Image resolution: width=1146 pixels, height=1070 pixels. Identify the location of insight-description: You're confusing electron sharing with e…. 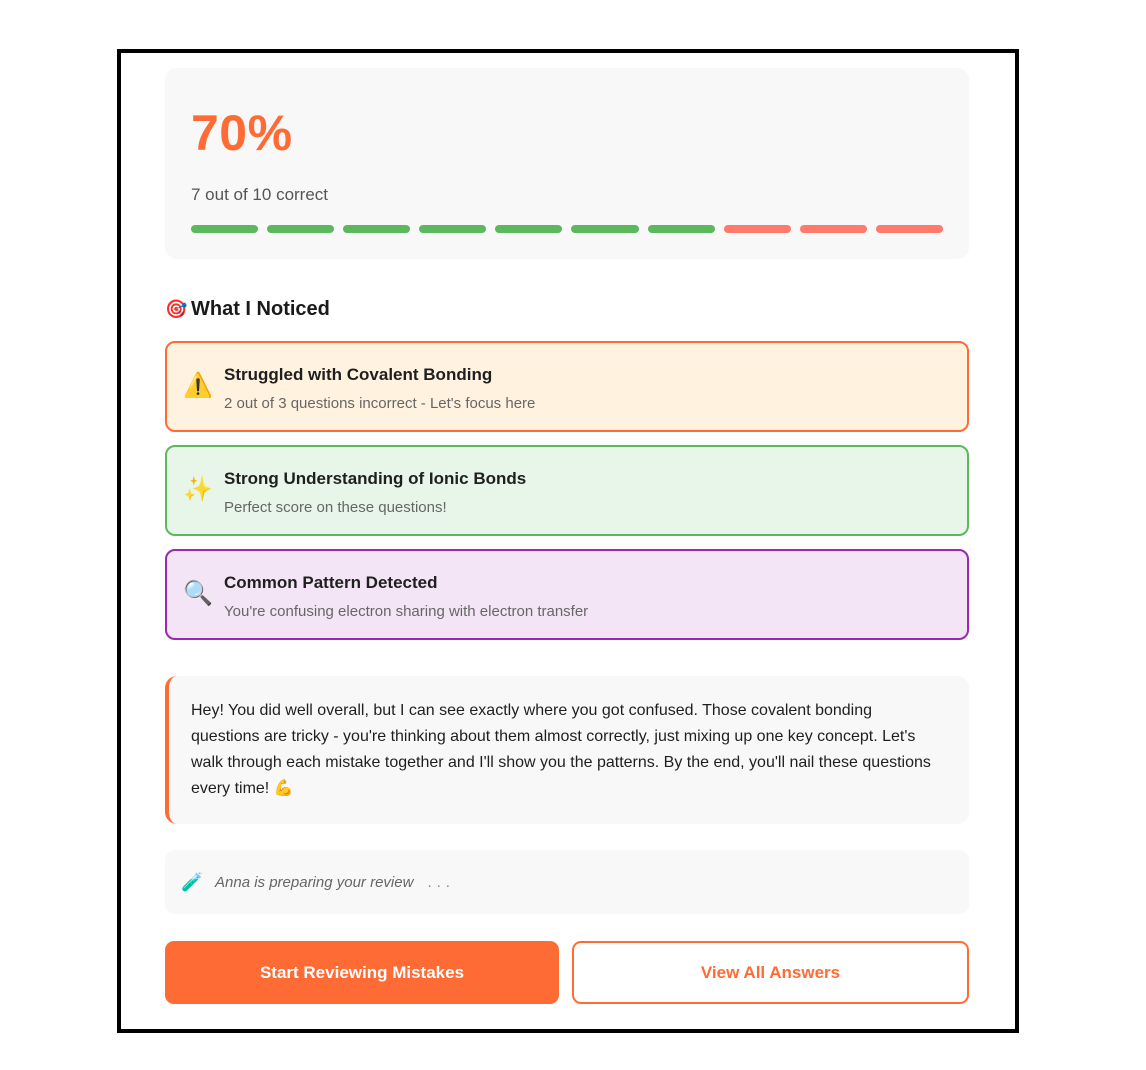
(406, 611).